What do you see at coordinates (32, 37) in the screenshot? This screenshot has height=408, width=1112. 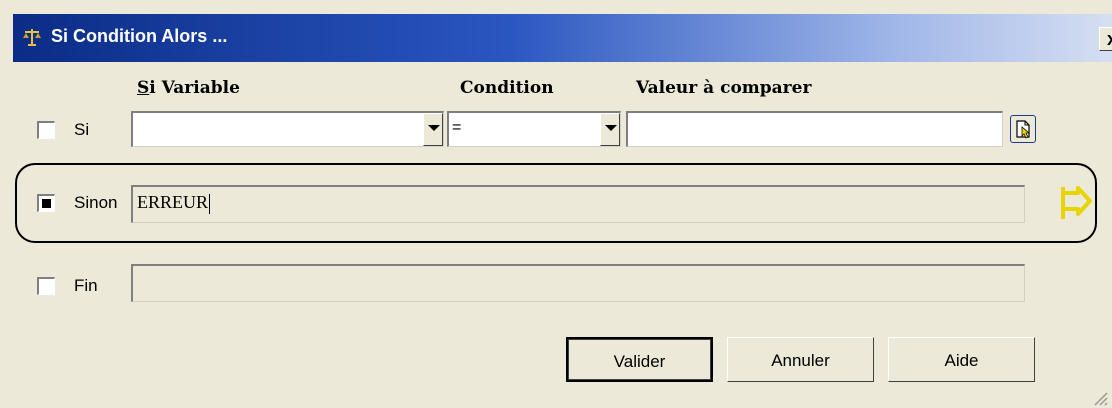 I see `scales-icon` at bounding box center [32, 37].